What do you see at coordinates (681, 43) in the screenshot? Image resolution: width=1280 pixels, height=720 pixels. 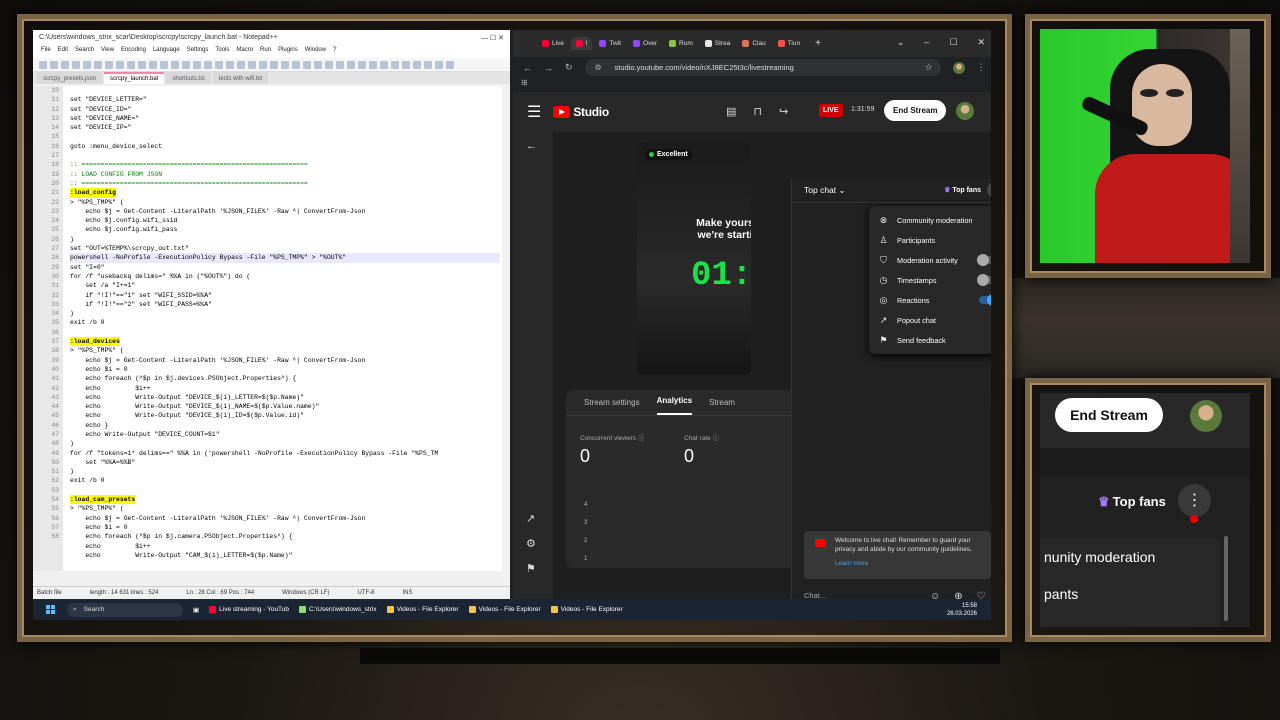 I see `browser-tab: Rum` at bounding box center [681, 43].